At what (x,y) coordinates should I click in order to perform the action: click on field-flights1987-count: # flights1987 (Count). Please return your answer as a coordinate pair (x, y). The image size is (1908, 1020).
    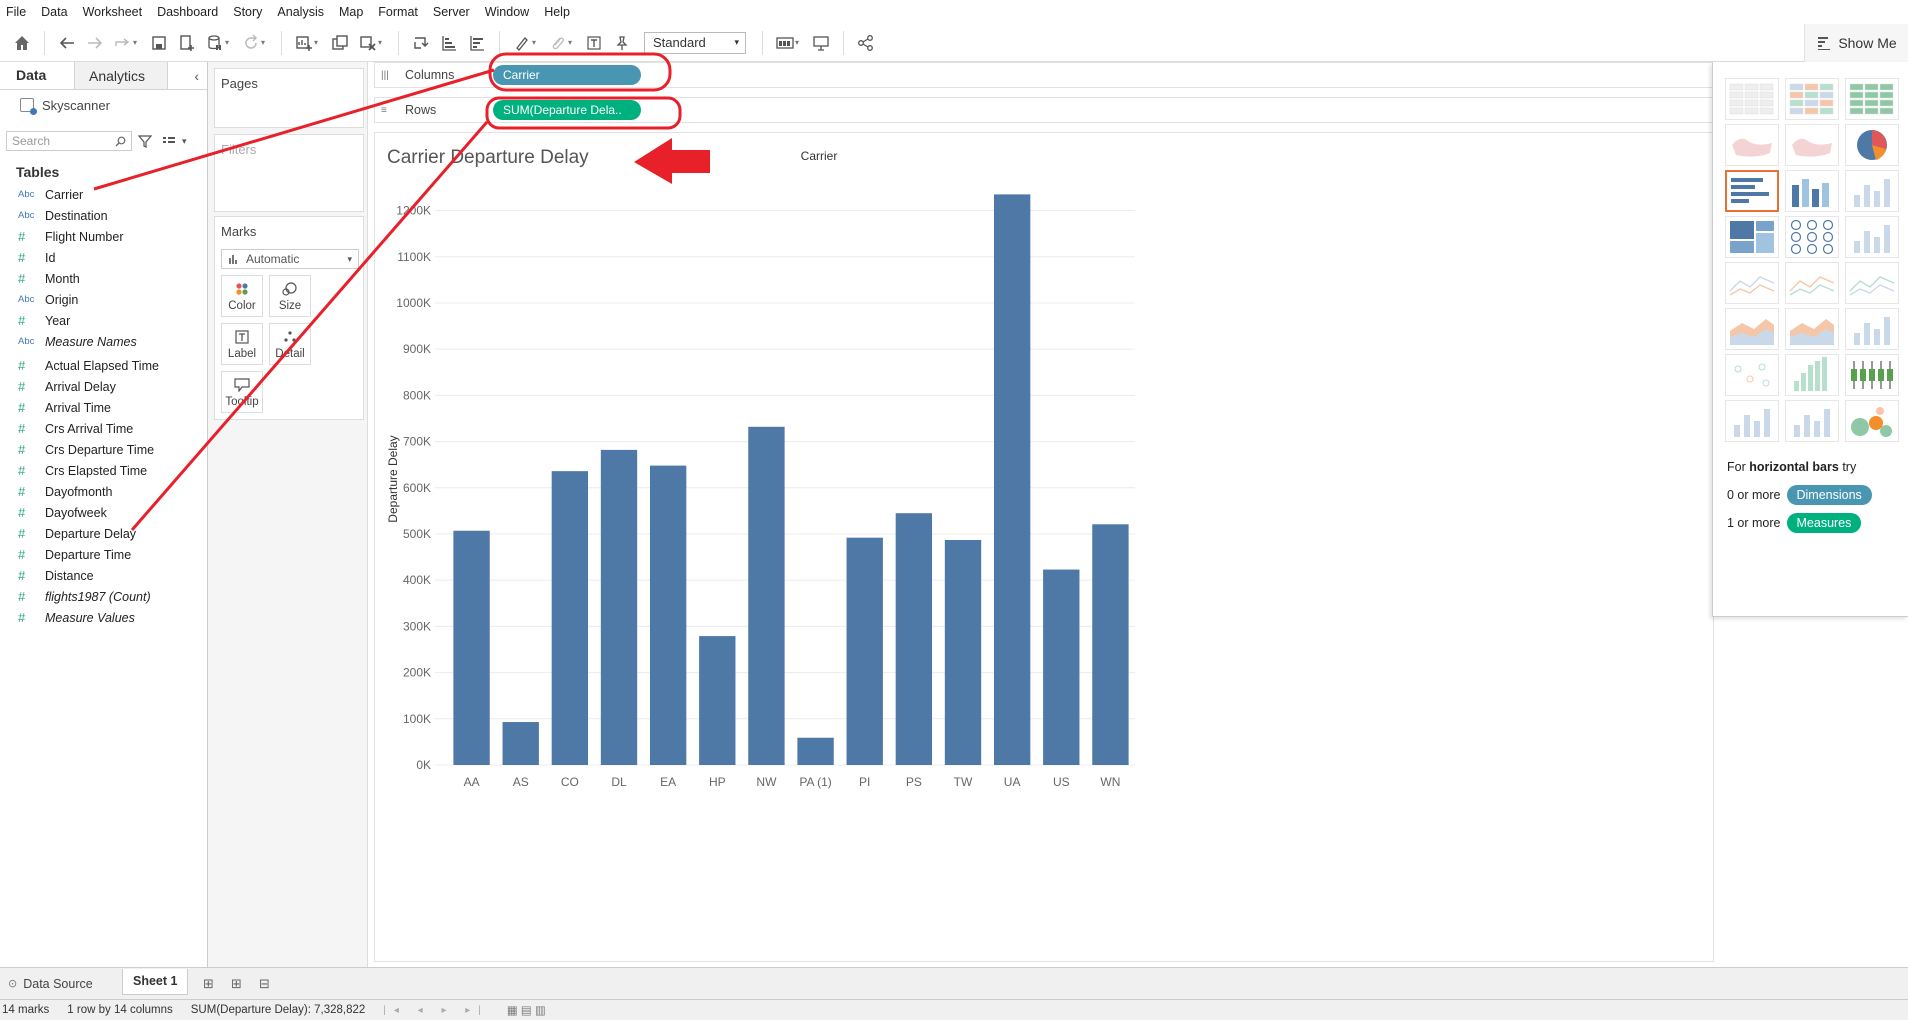
    Looking at the image, I should click on (103, 596).